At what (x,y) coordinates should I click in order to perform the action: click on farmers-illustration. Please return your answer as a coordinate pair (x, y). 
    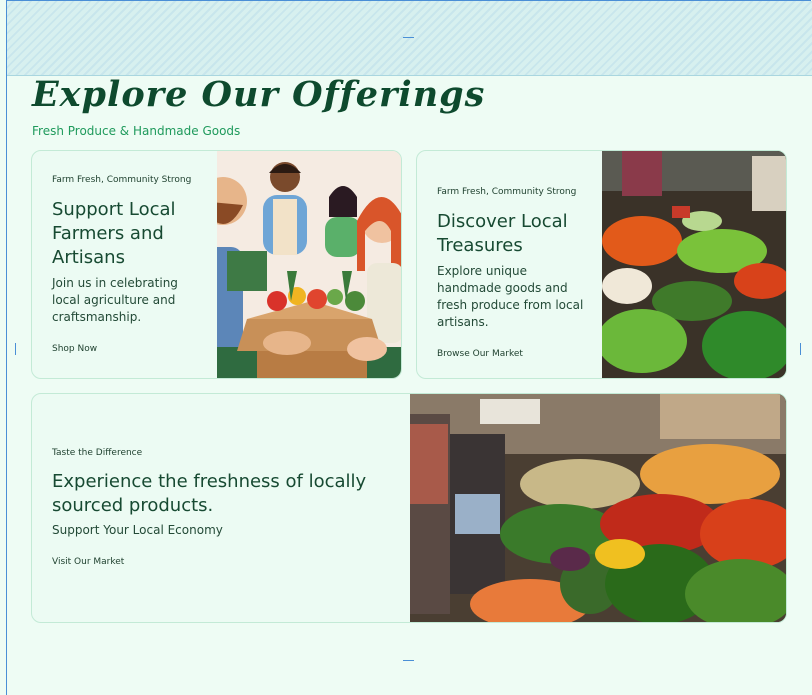
    Looking at the image, I should click on (309, 264).